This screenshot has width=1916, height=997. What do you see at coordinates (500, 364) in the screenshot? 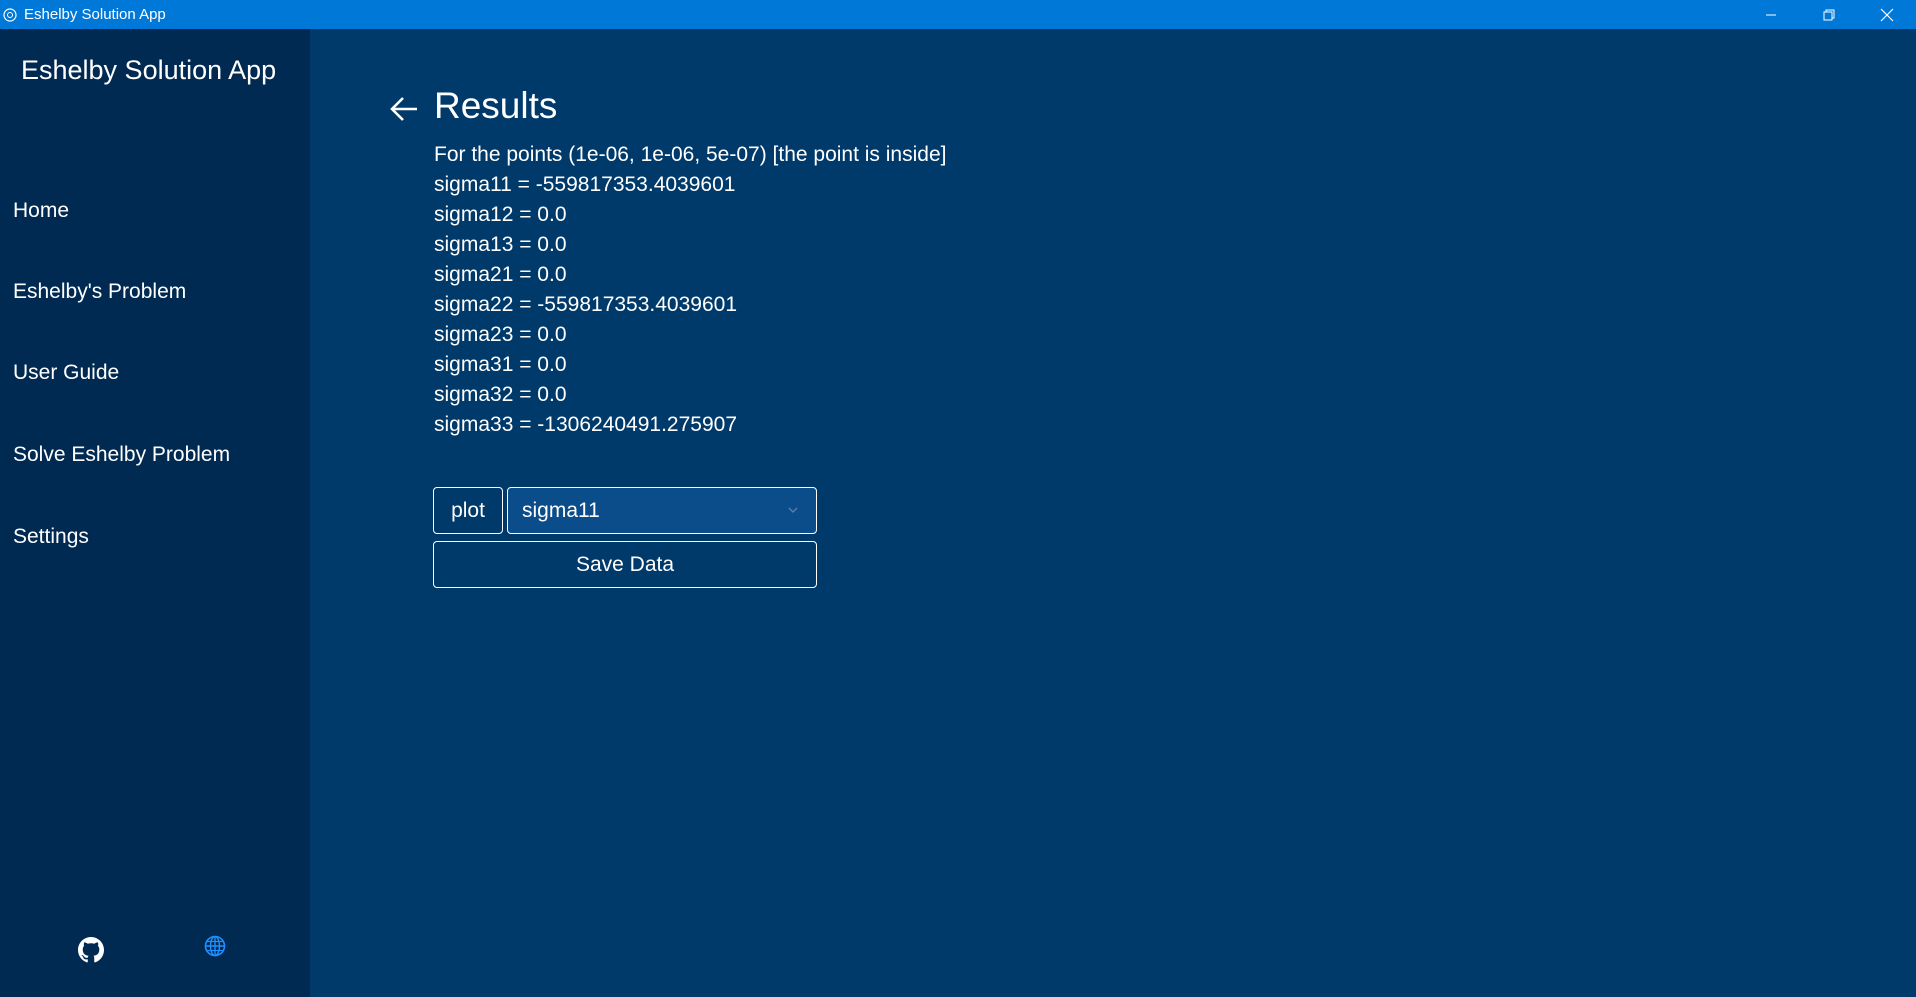
I see `result-sigma31: sigma31 = 0.0` at bounding box center [500, 364].